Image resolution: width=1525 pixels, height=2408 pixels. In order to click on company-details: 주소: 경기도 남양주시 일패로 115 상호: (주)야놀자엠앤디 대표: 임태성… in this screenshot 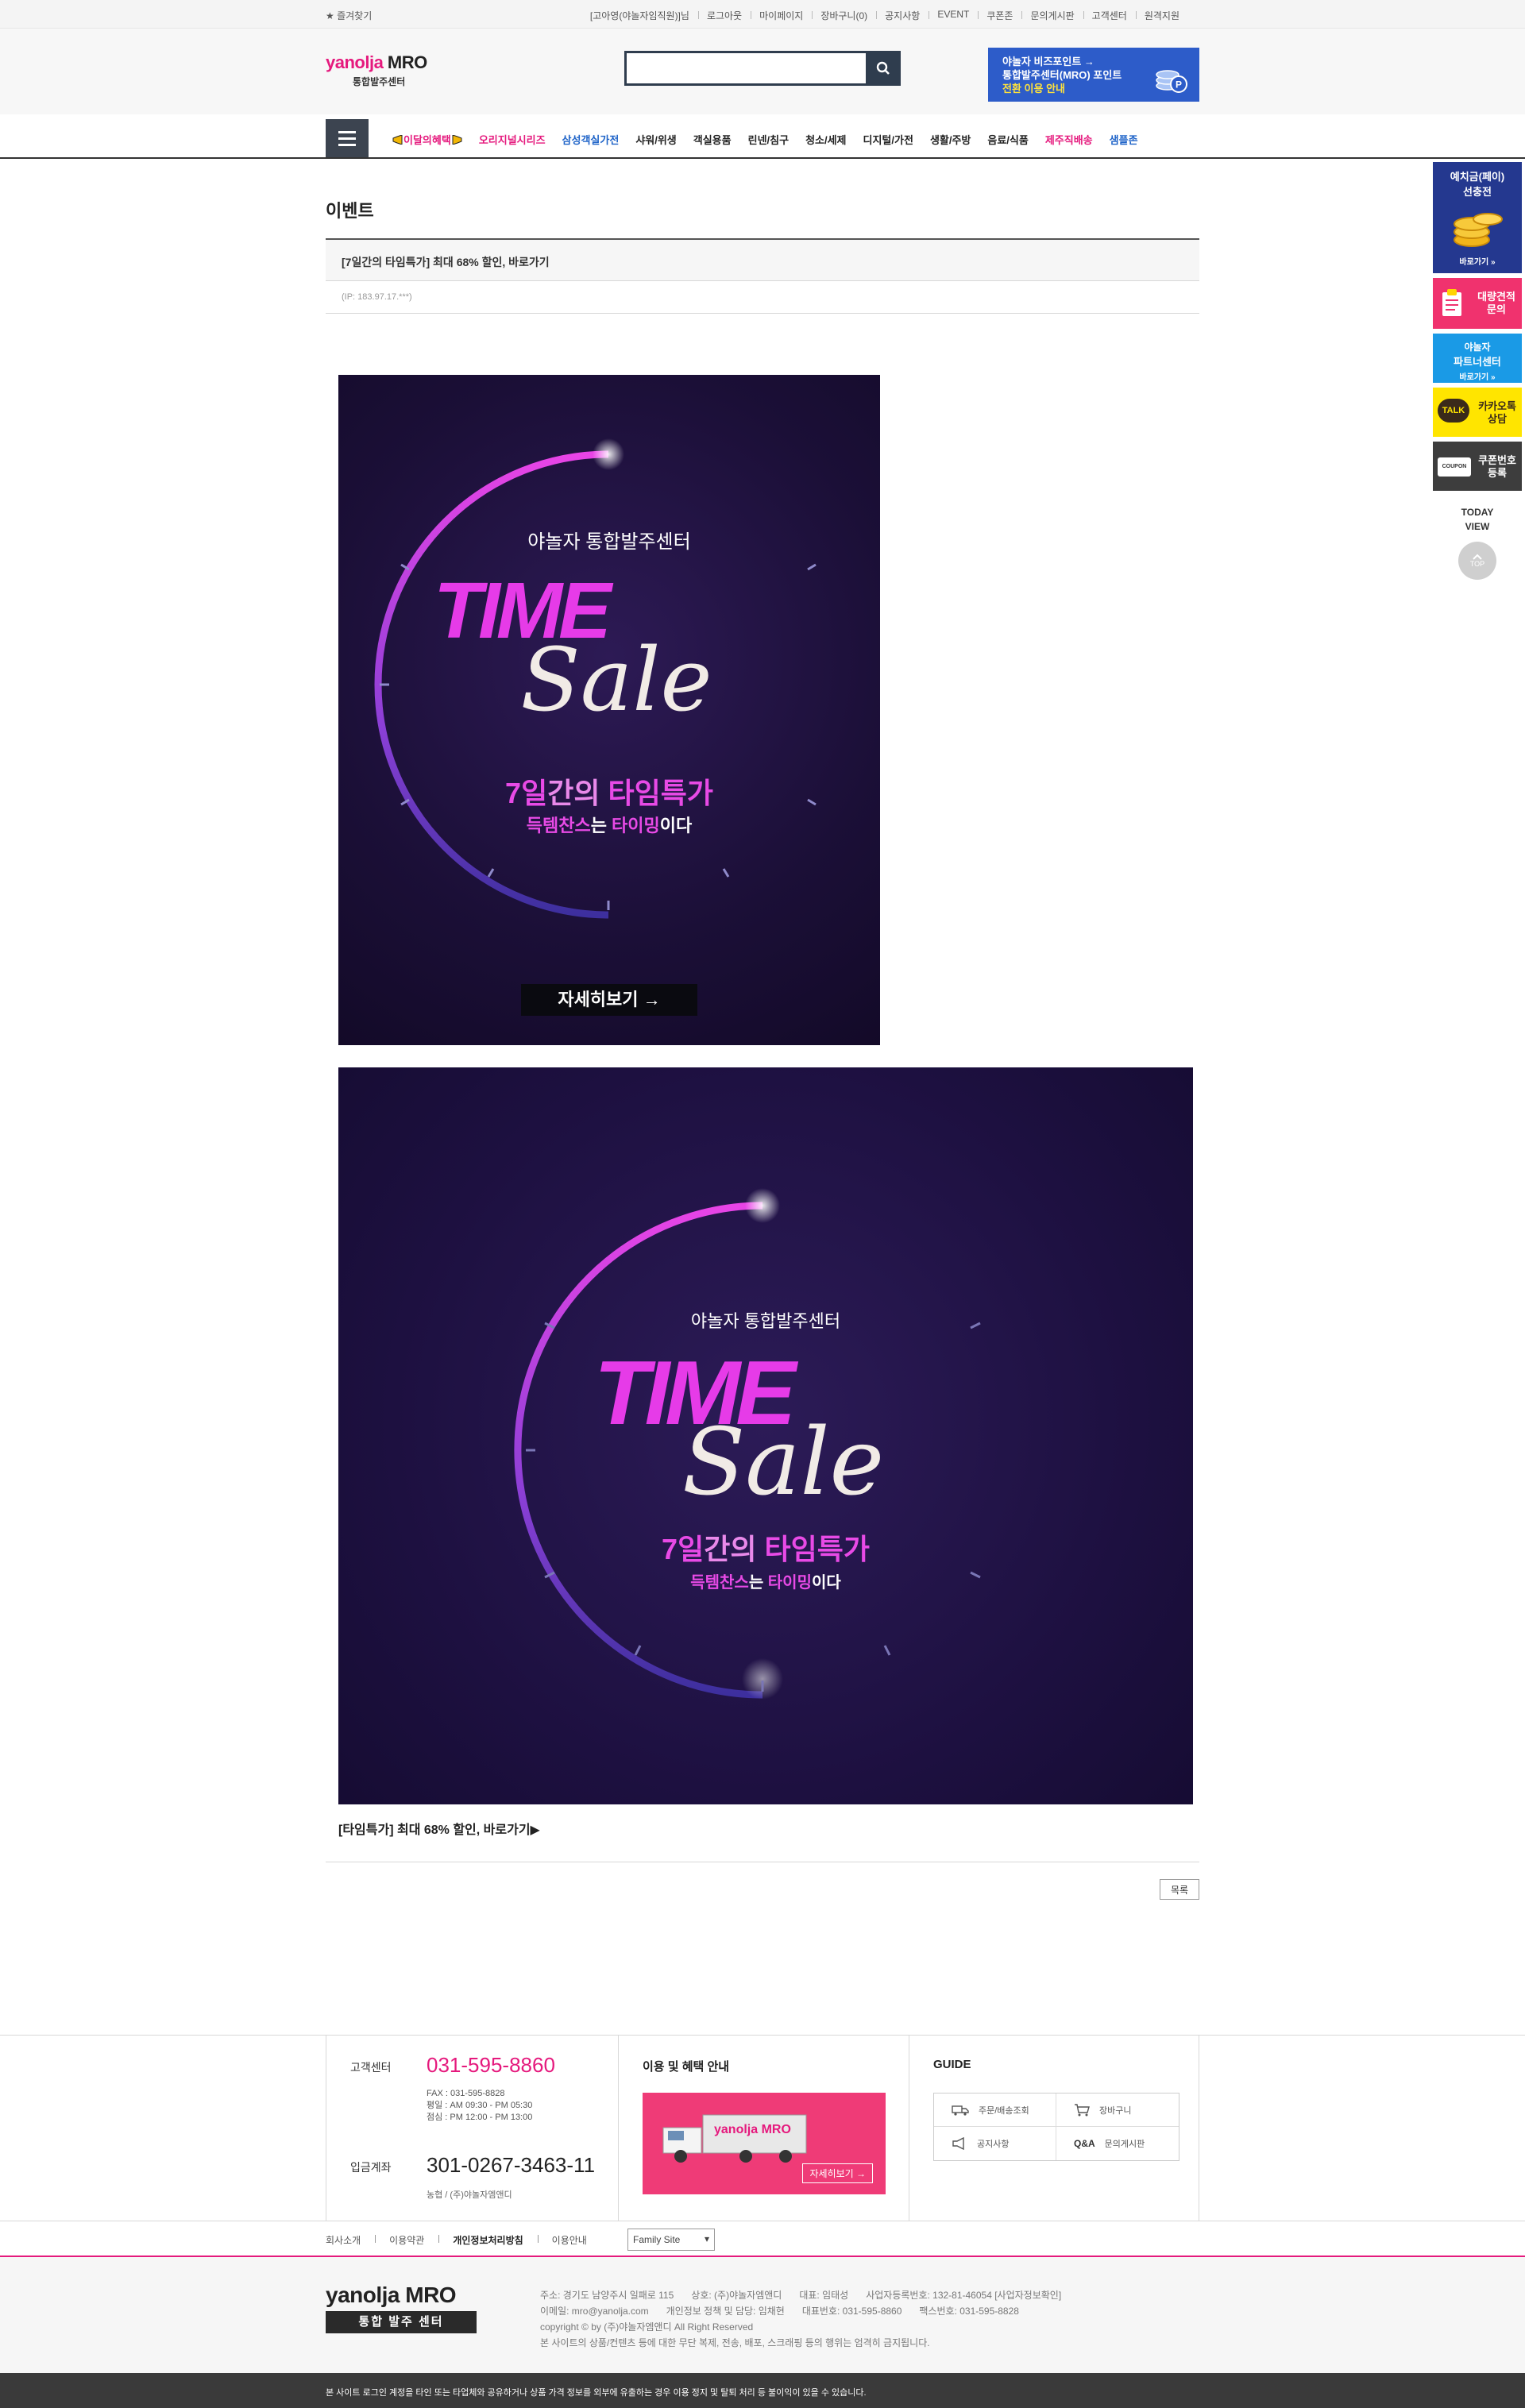, I will do `click(801, 2319)`.